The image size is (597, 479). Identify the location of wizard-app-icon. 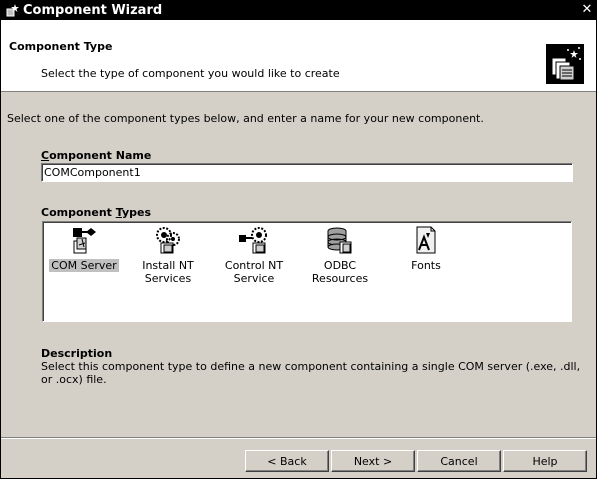
(12, 10).